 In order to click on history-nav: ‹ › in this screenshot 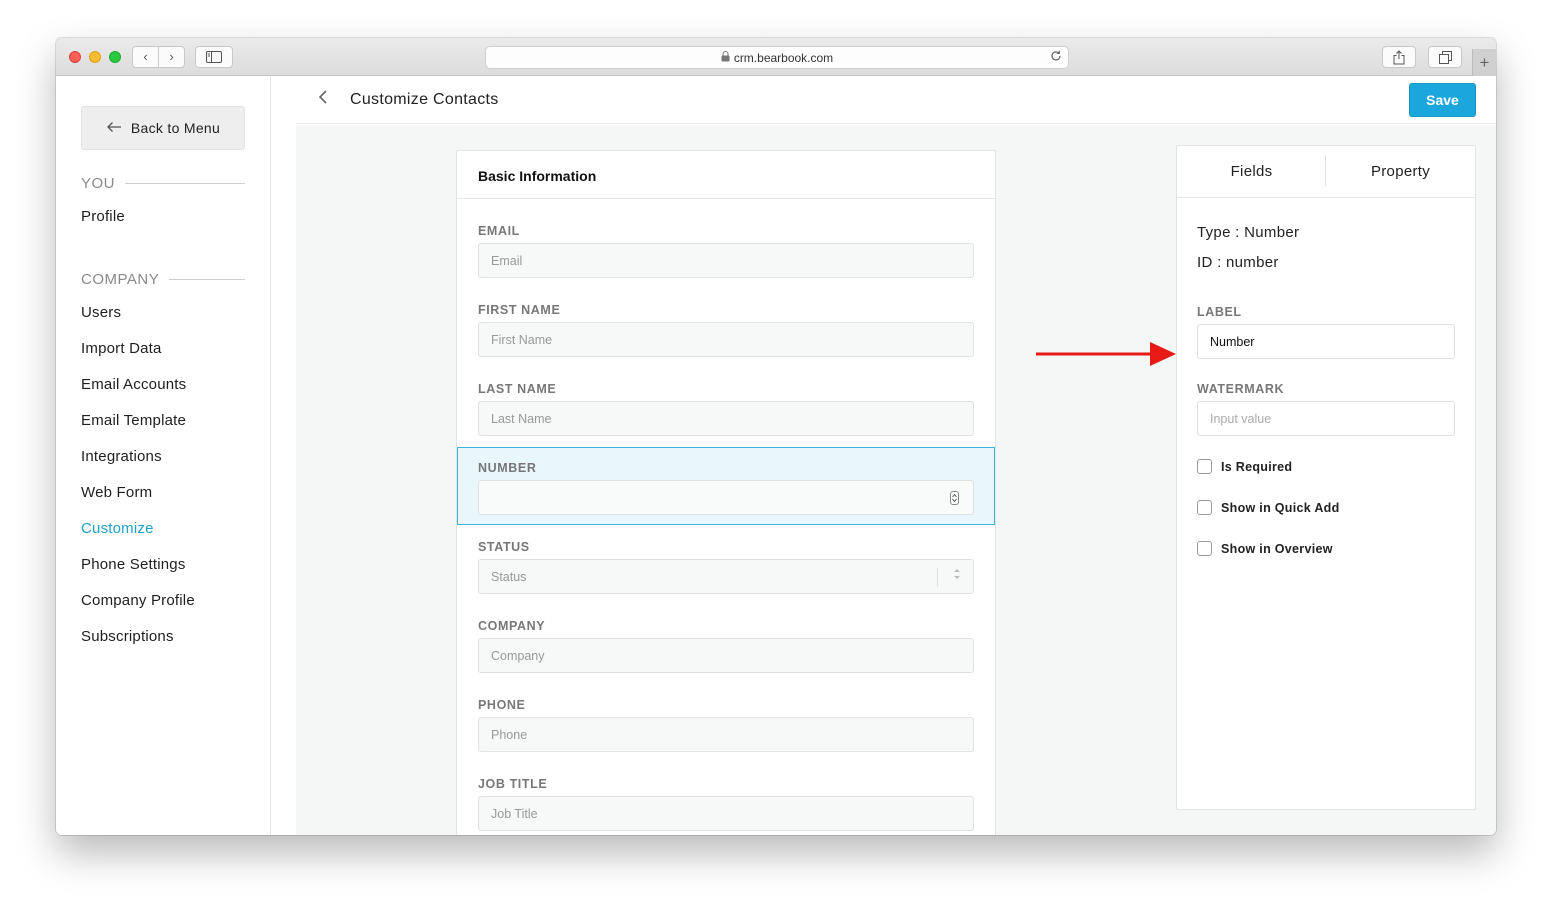, I will do `click(158, 57)`.